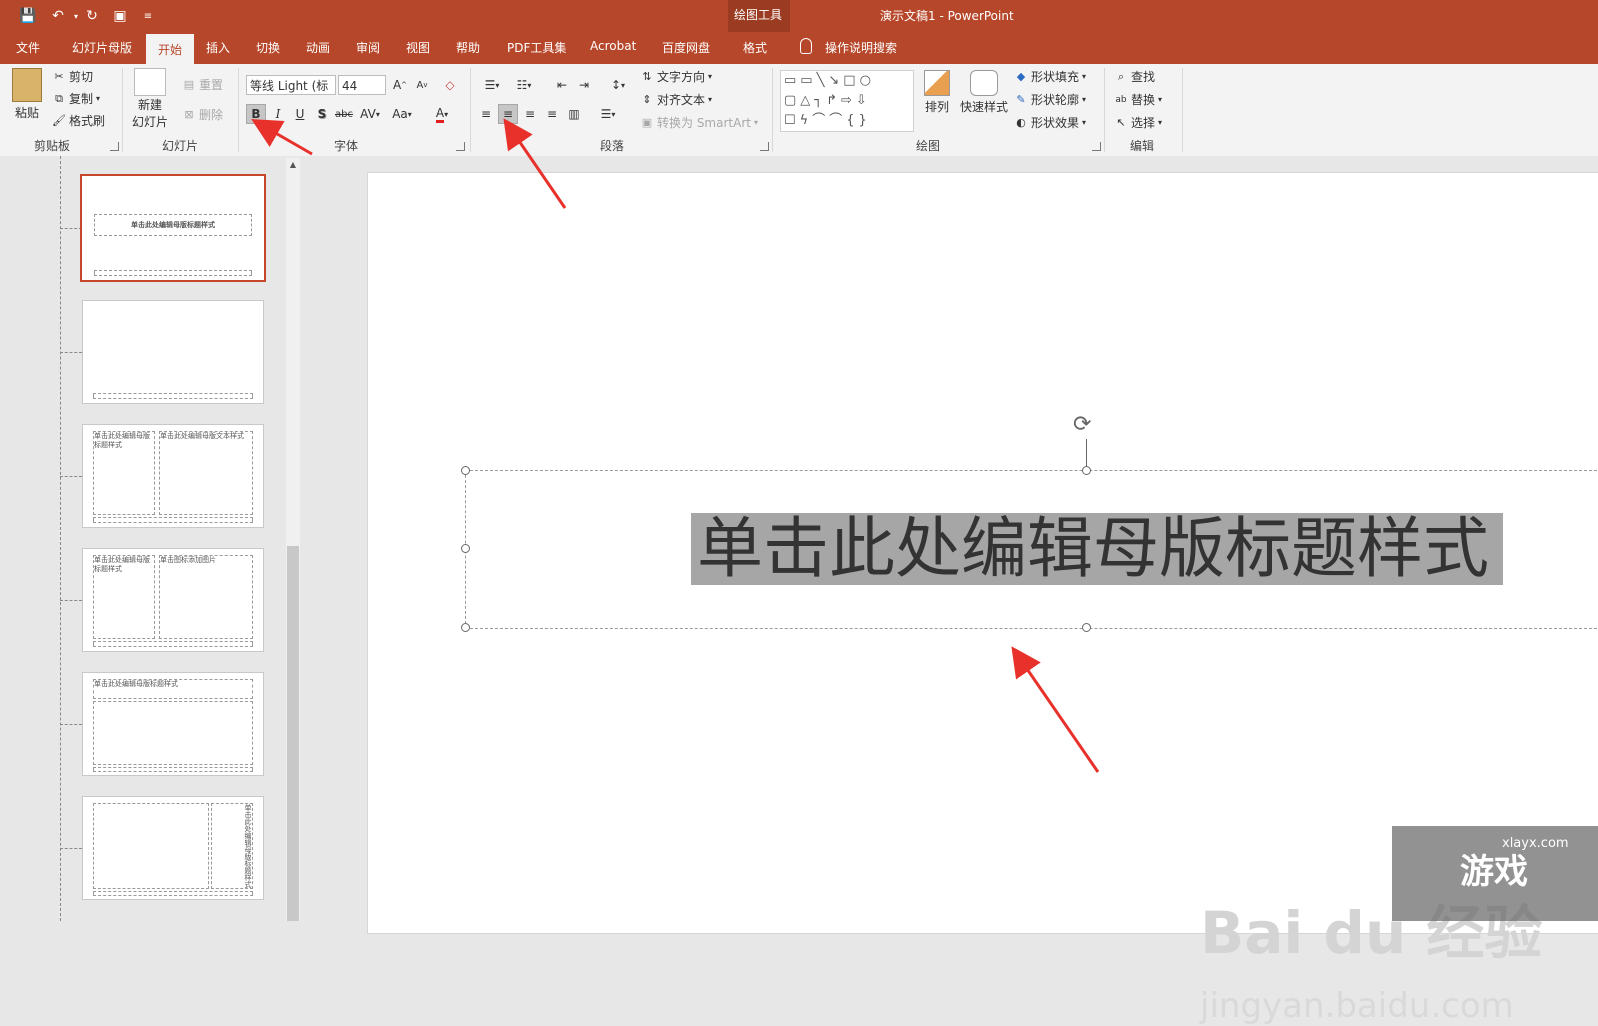  What do you see at coordinates (180, 146) in the screenshot?
I see `group-label-slides: 幻灯片` at bounding box center [180, 146].